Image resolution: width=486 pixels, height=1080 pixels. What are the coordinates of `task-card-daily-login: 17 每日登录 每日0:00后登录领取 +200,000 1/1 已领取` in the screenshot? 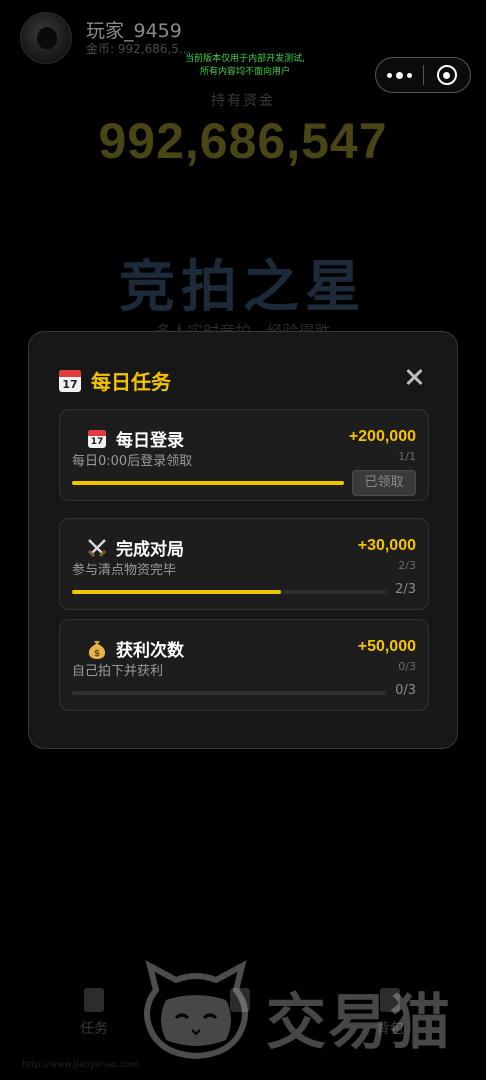 It's located at (244, 455).